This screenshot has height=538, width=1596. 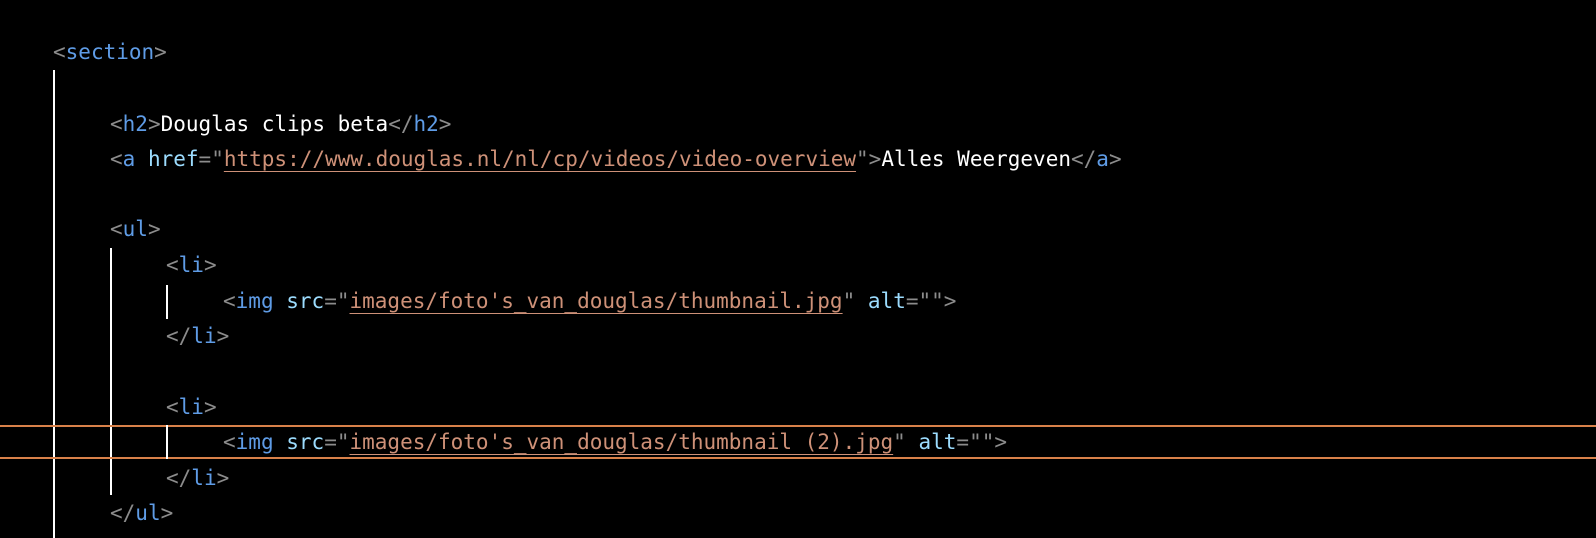 What do you see at coordinates (173, 159) in the screenshot?
I see `attribute-name: href` at bounding box center [173, 159].